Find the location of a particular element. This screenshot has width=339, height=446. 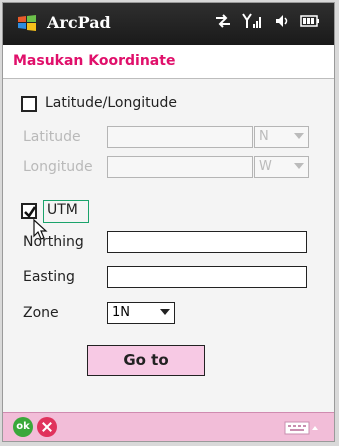

longitude-direction-select: W is located at coordinates (281, 167).